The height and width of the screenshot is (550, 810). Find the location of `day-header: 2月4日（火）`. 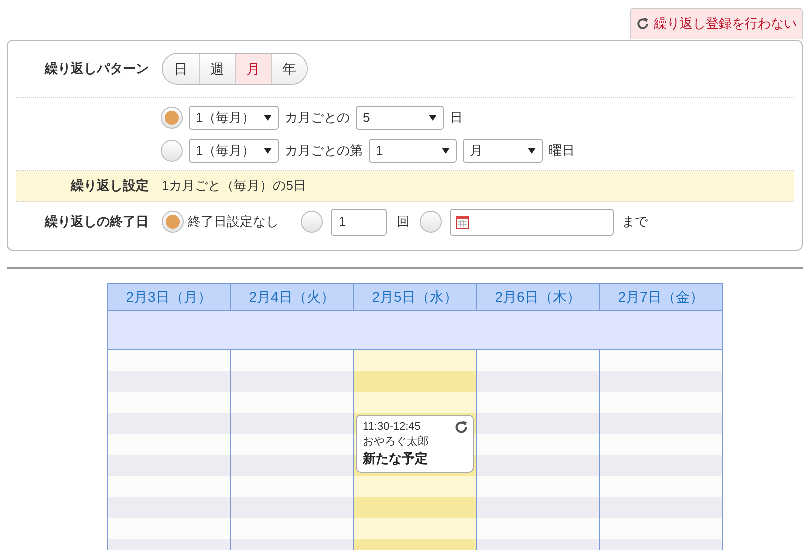

day-header: 2月4日（火） is located at coordinates (292, 297).